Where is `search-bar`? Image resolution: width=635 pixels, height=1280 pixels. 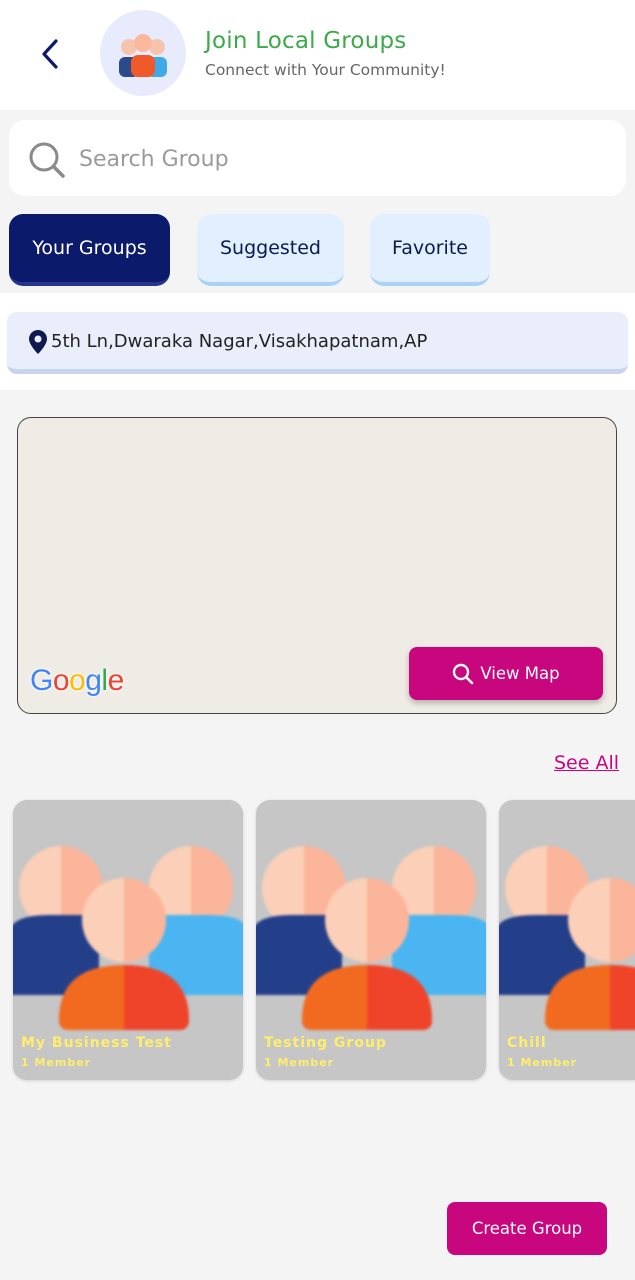
search-bar is located at coordinates (317, 158).